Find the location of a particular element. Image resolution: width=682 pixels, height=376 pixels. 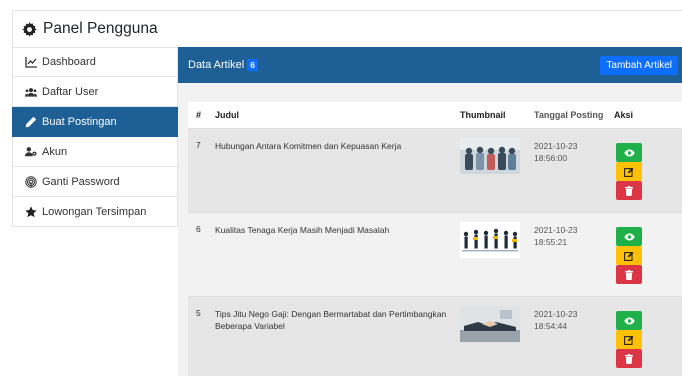

article-count-badge: 6 is located at coordinates (252, 65).